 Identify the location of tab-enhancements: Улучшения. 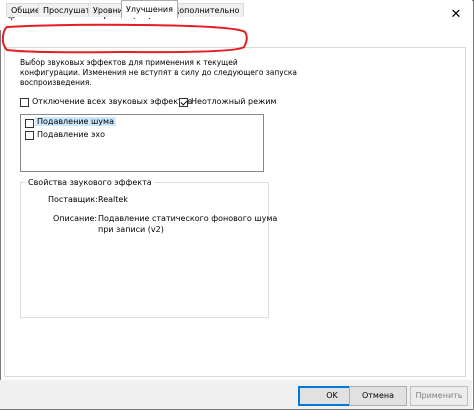
(149, 9).